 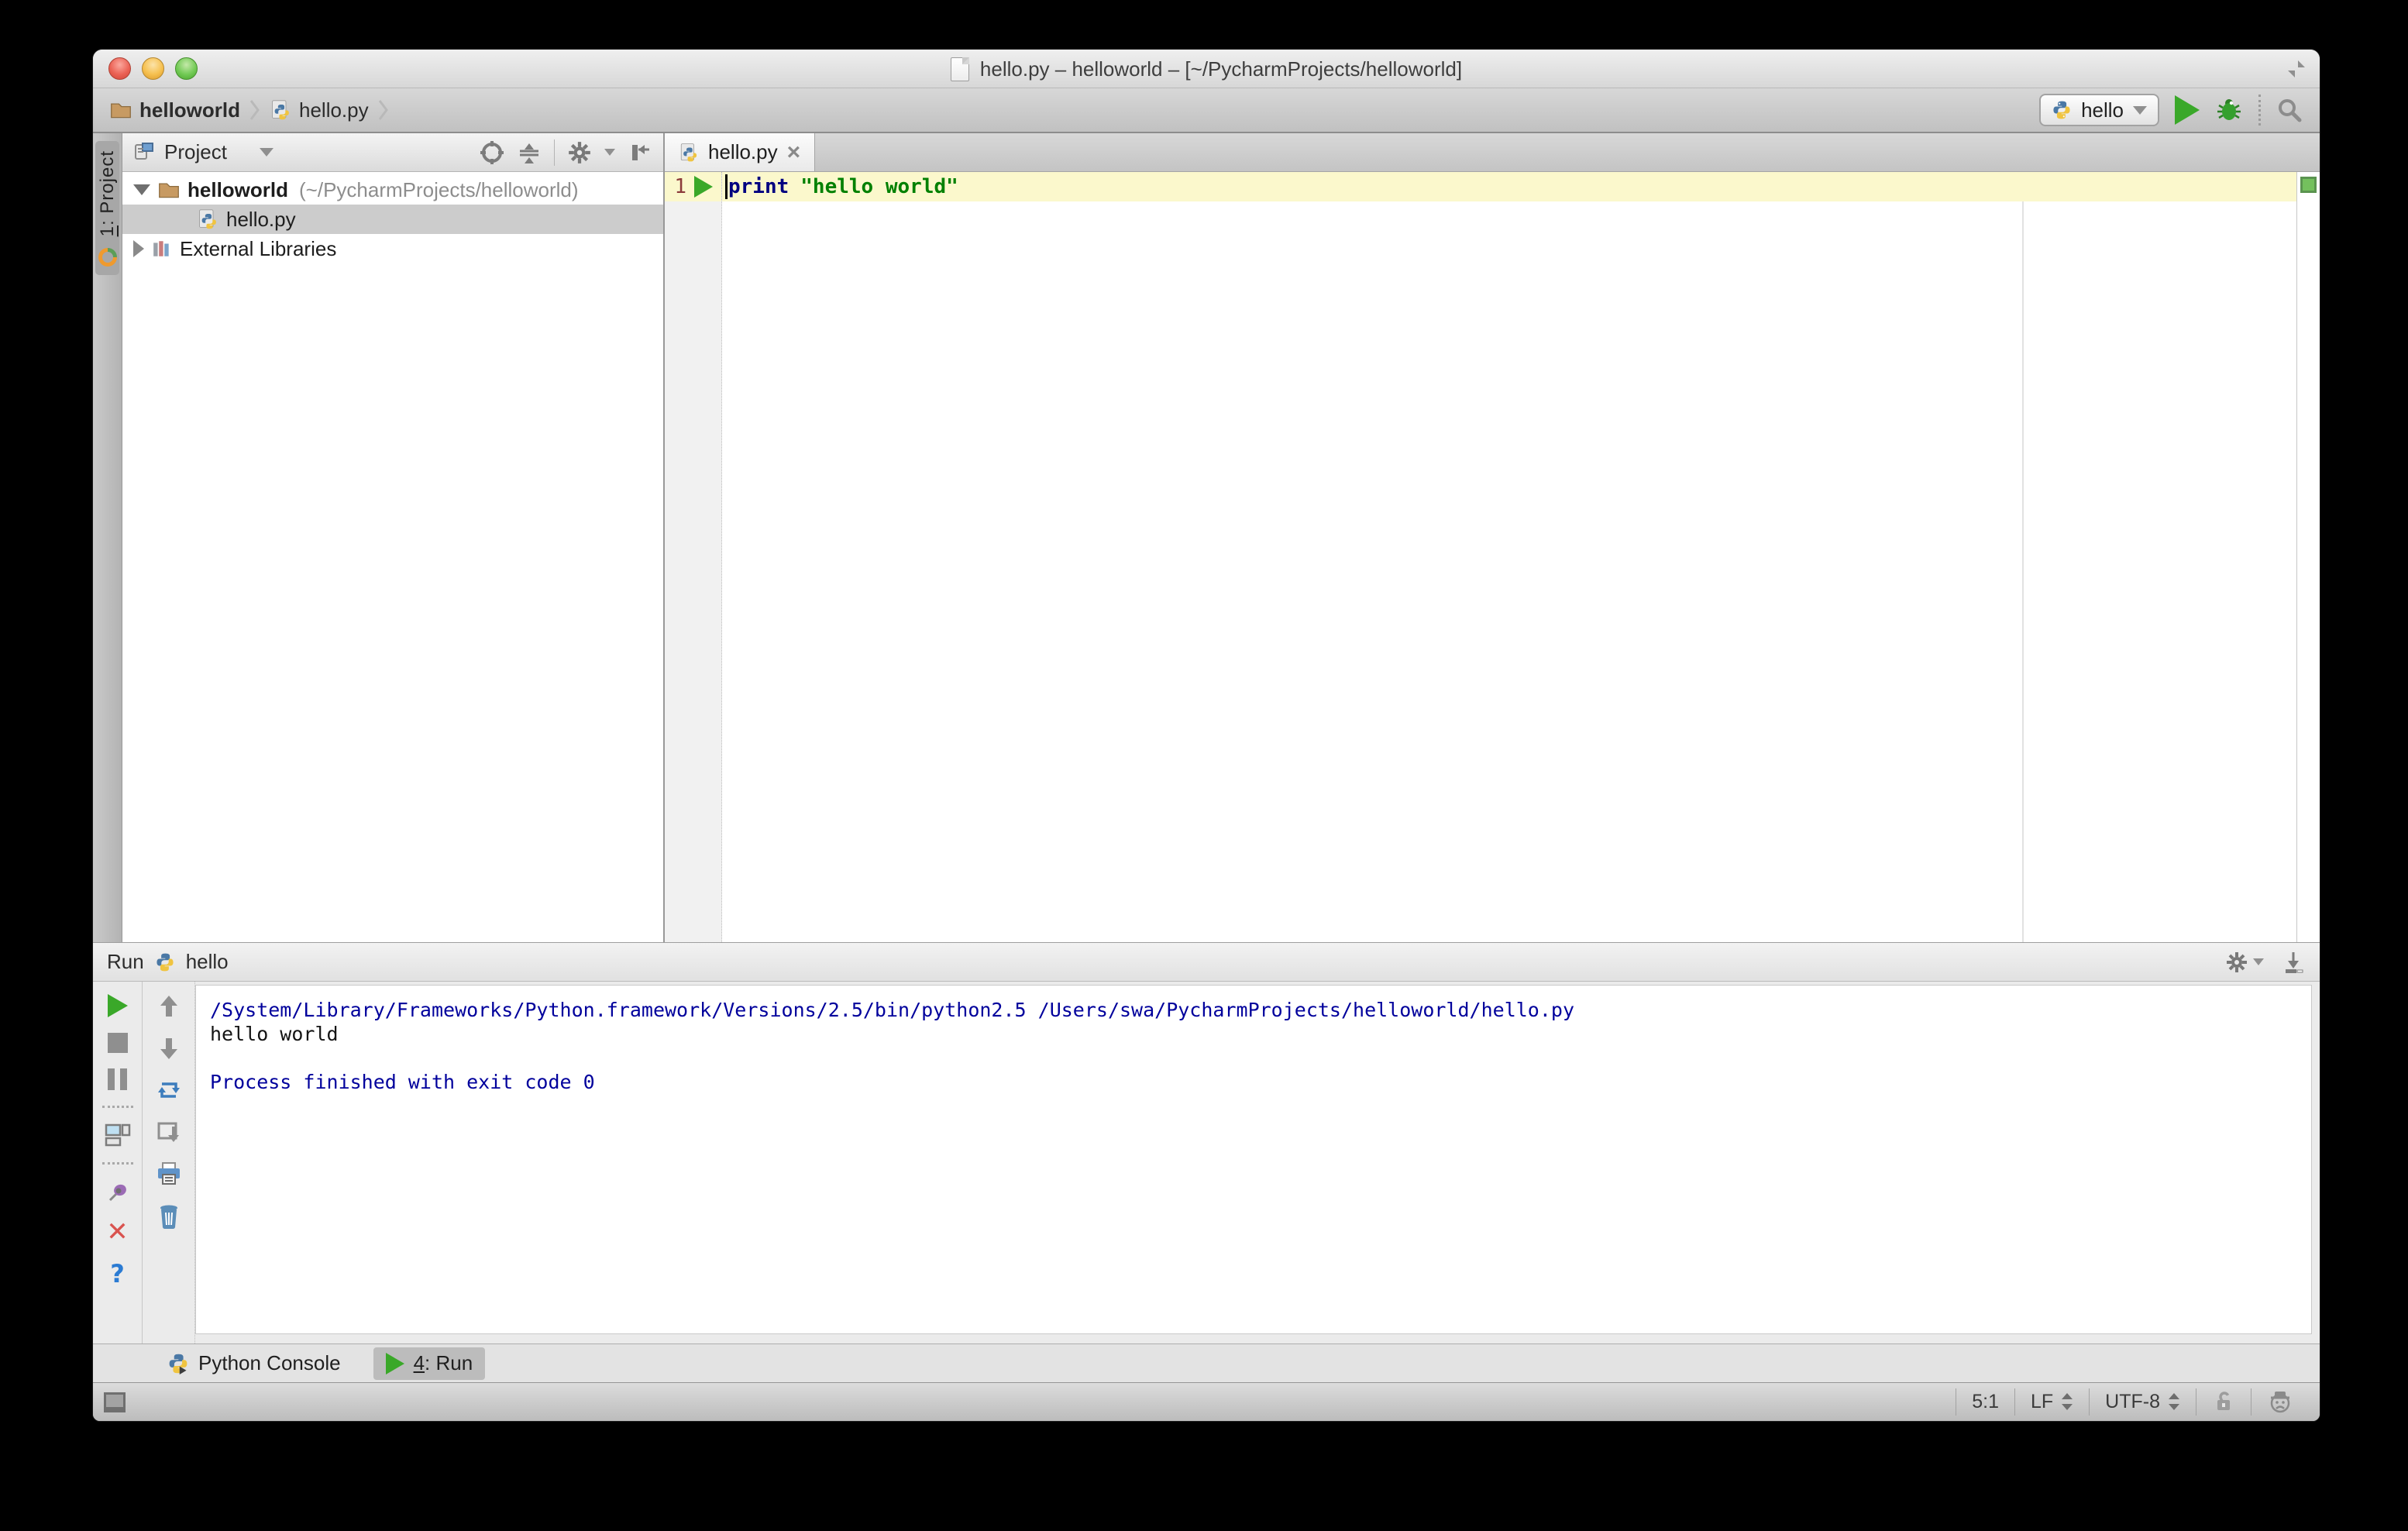 I want to click on export-icon, so click(x=169, y=1132).